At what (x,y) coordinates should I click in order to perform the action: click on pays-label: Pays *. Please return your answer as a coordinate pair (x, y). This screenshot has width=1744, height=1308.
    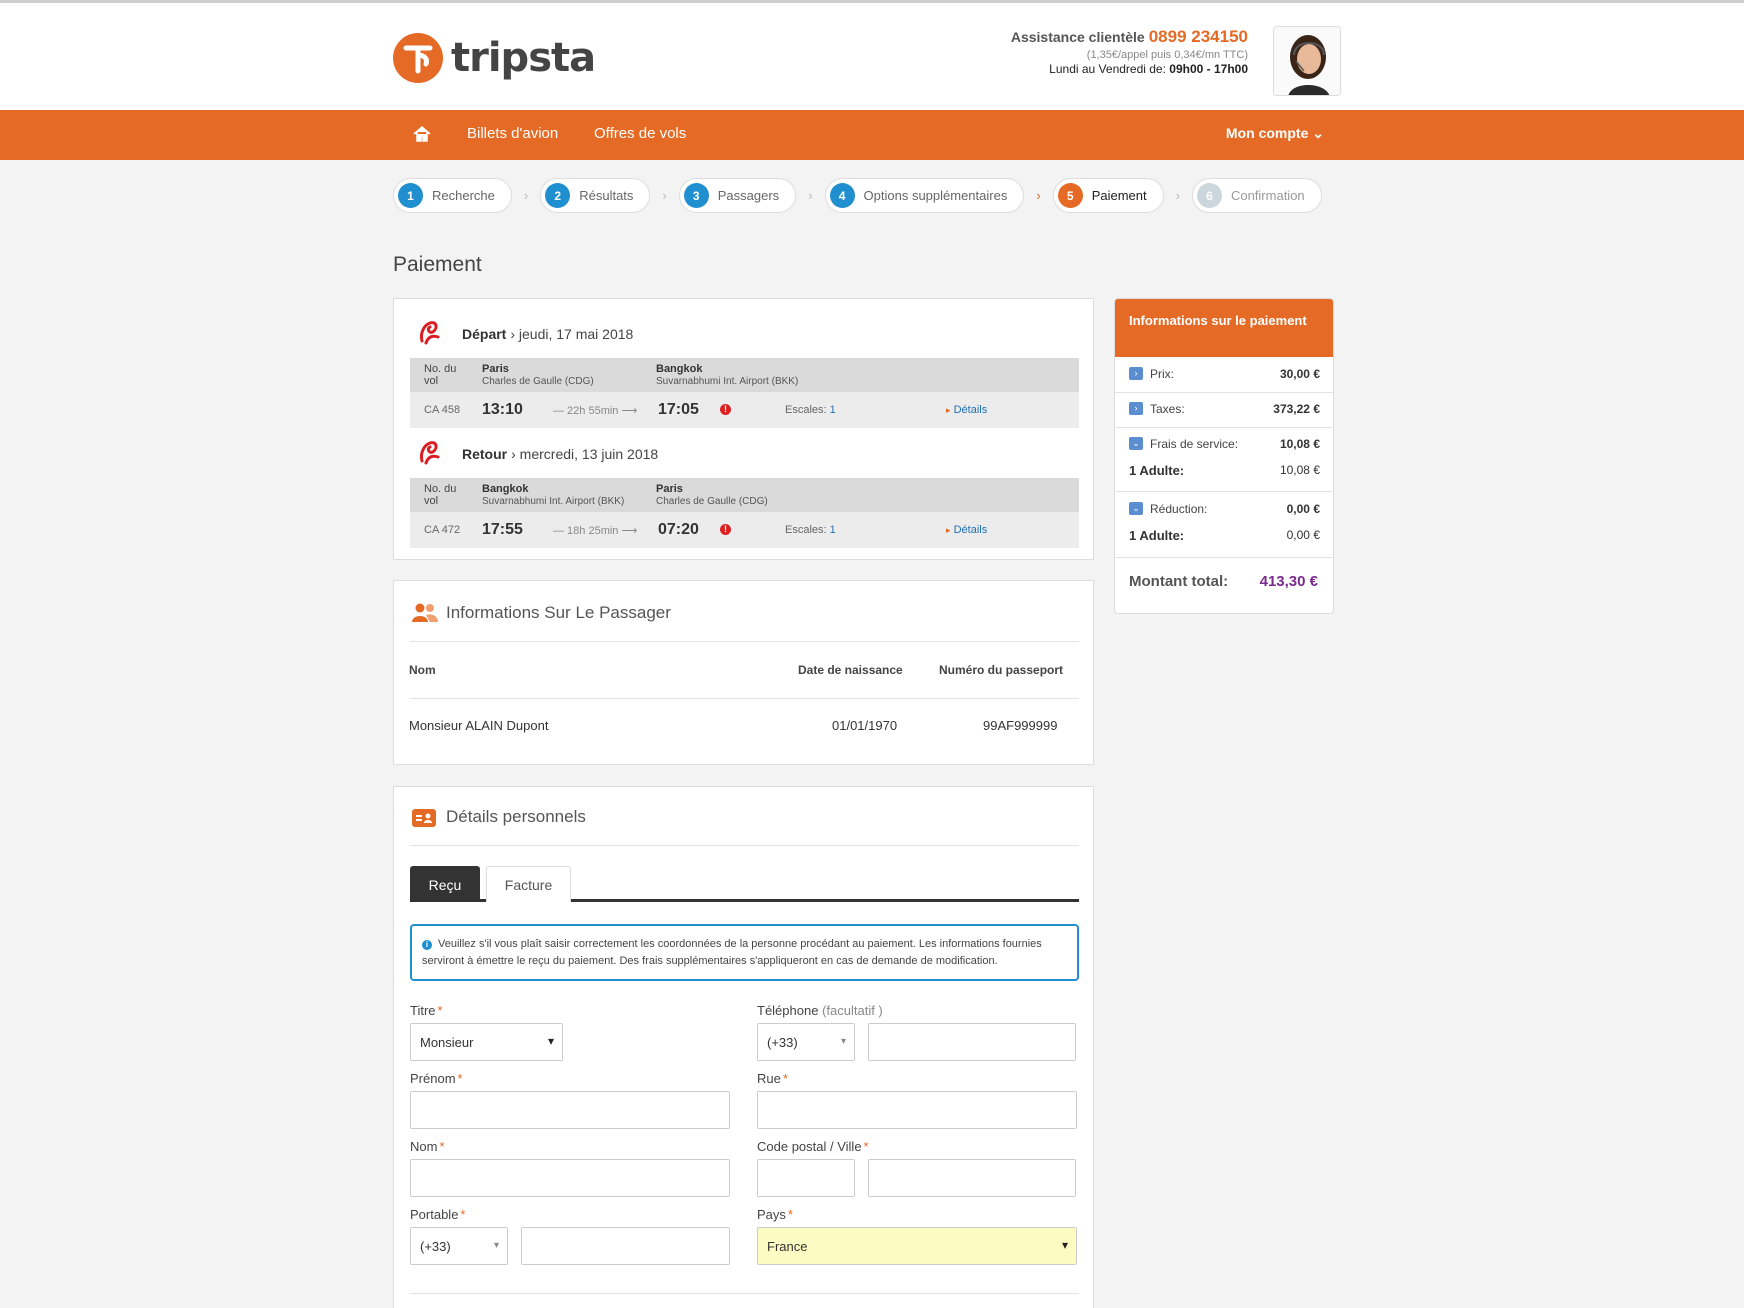
    Looking at the image, I should click on (775, 1214).